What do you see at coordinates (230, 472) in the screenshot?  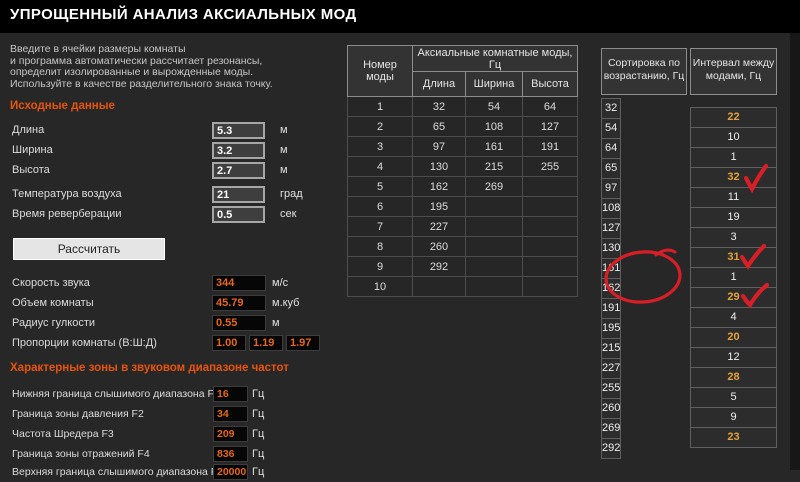 I see `zone-f5-value: 20000` at bounding box center [230, 472].